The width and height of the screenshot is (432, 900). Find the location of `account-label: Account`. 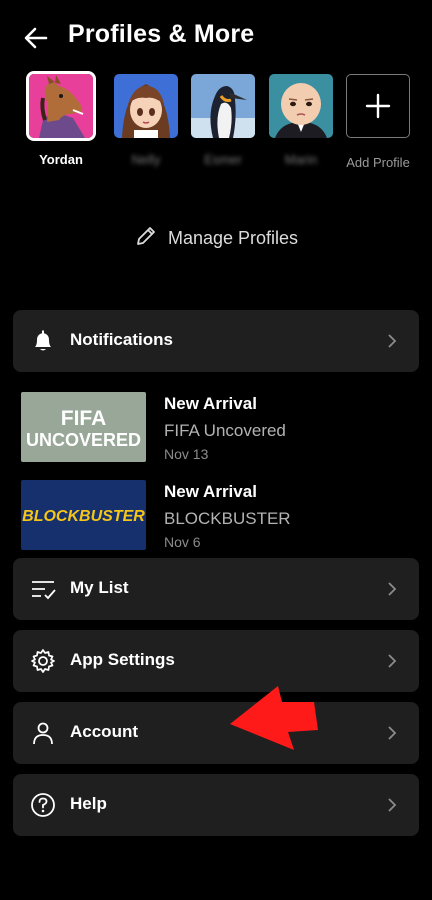

account-label: Account is located at coordinates (104, 731).